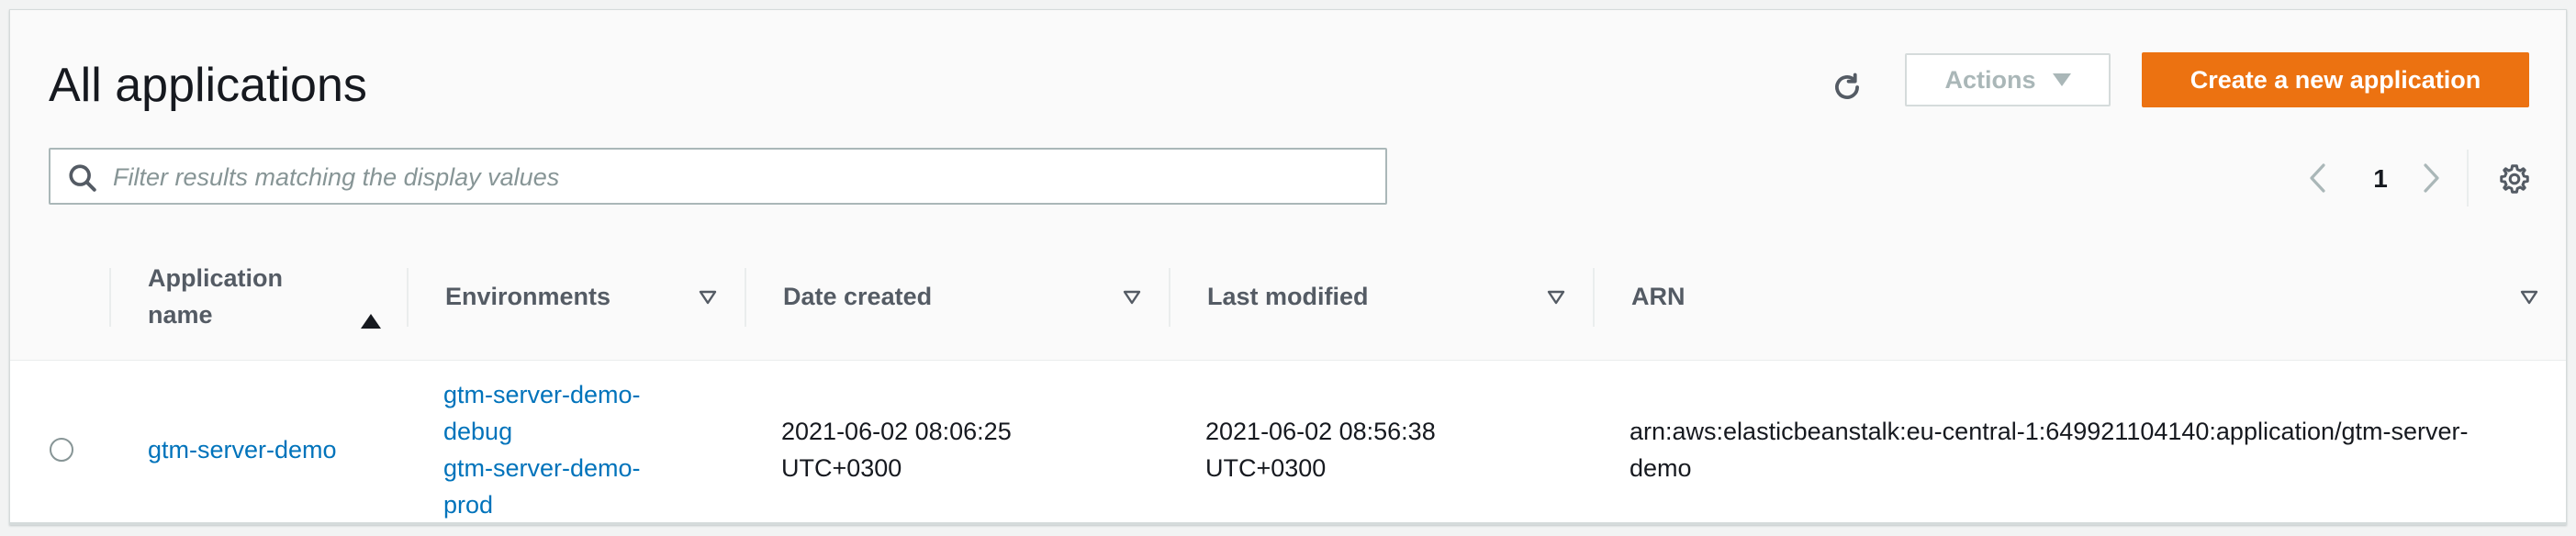 The image size is (2576, 536). What do you see at coordinates (208, 85) in the screenshot?
I see `page-title: All applications` at bounding box center [208, 85].